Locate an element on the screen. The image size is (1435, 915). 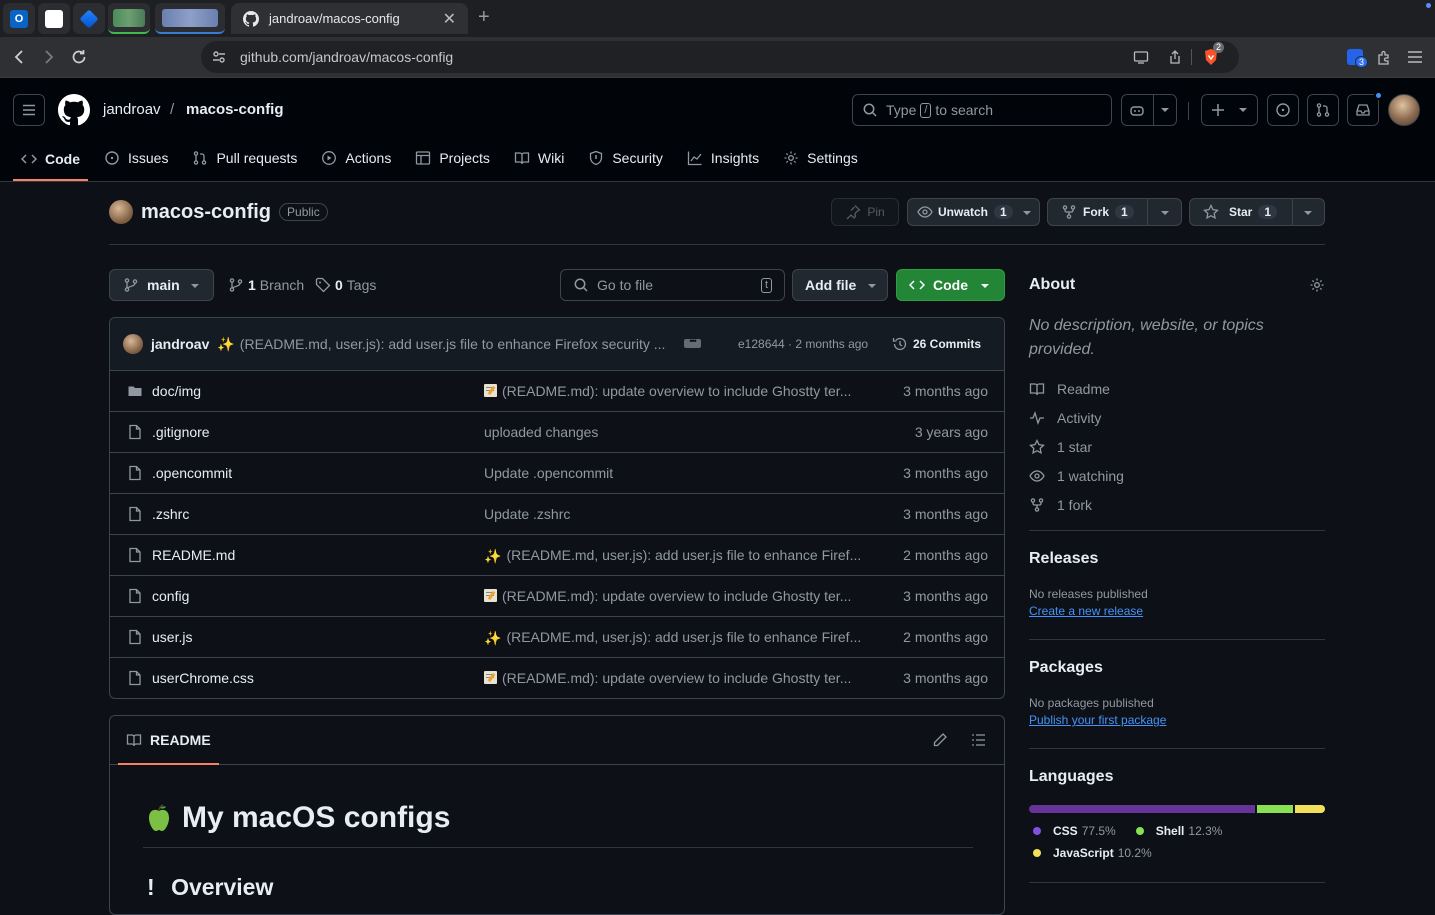
watching-link: 1 watching is located at coordinates (1177, 475).